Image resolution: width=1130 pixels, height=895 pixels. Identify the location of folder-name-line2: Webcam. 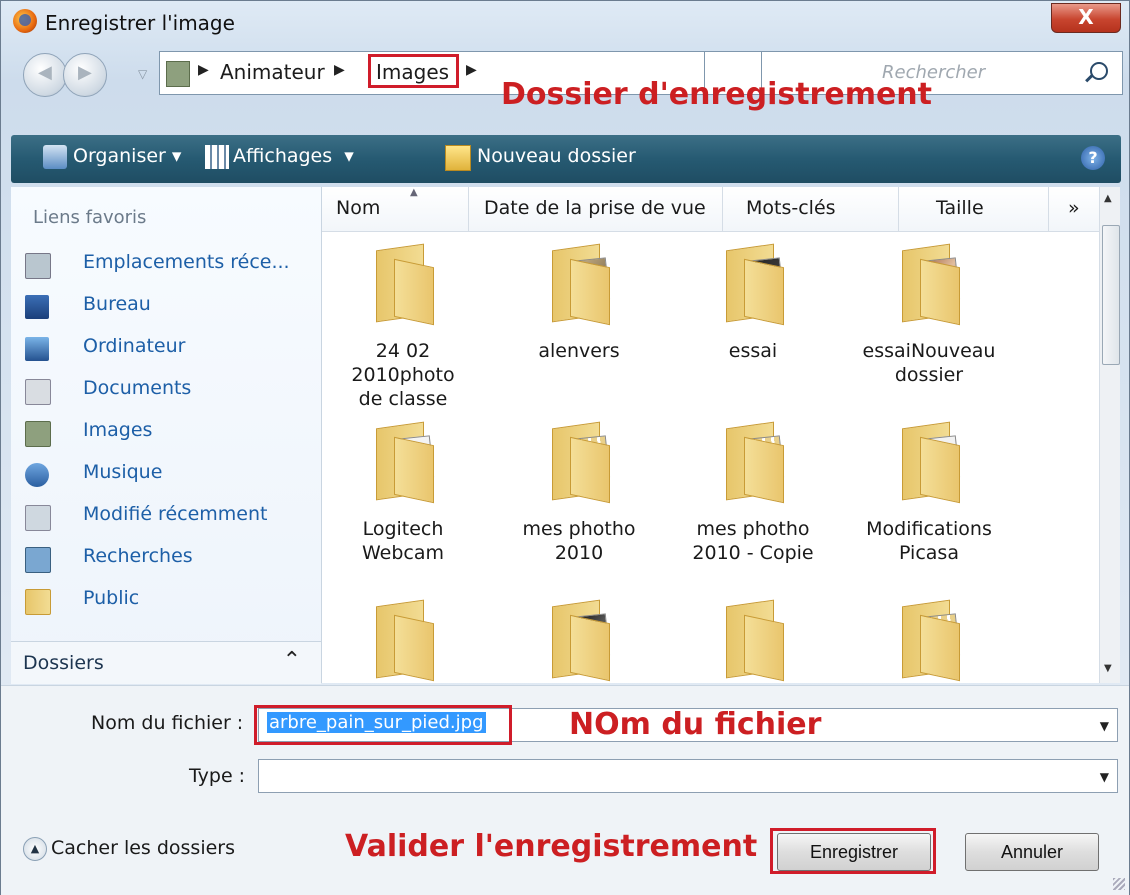
(403, 553).